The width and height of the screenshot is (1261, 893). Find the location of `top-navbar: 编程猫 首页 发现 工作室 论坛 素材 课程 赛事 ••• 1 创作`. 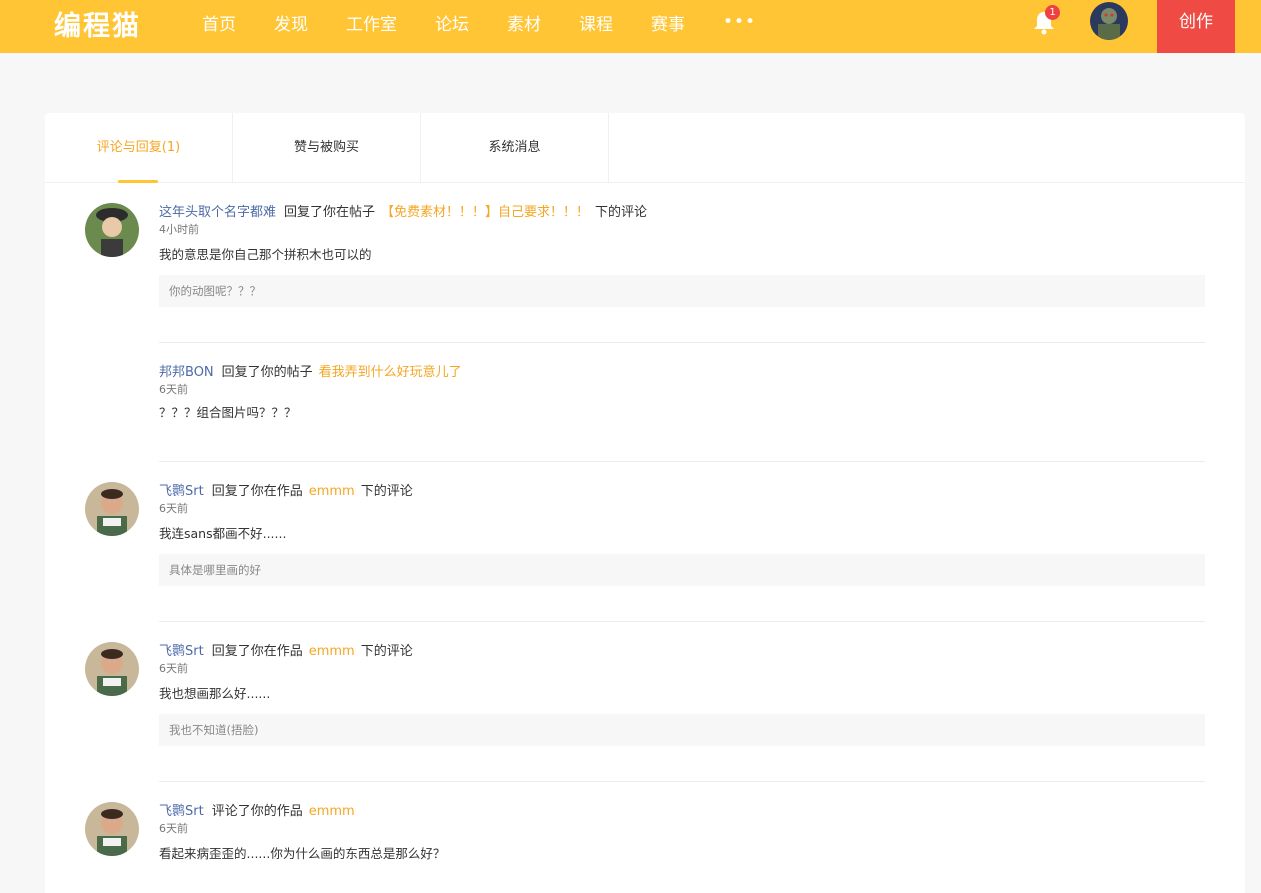

top-navbar: 编程猫 首页 发现 工作室 论坛 素材 课程 赛事 ••• 1 创作 is located at coordinates (630, 26).